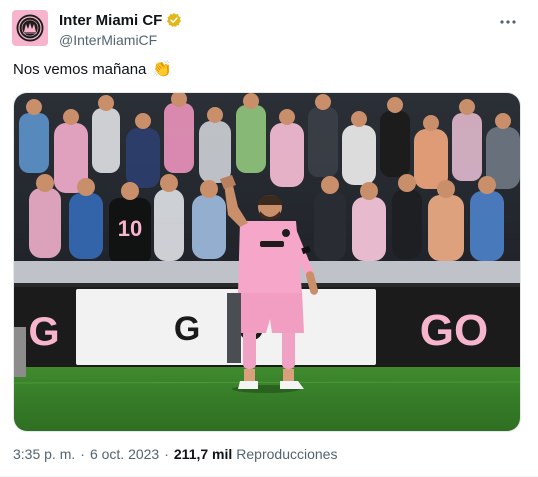  I want to click on avatar, so click(30, 28).